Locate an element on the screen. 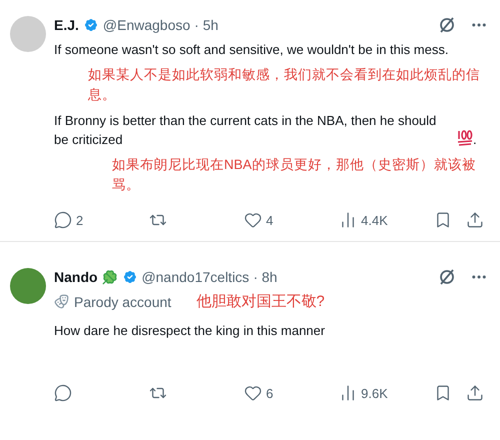  views-count: 4.4K is located at coordinates (374, 220).